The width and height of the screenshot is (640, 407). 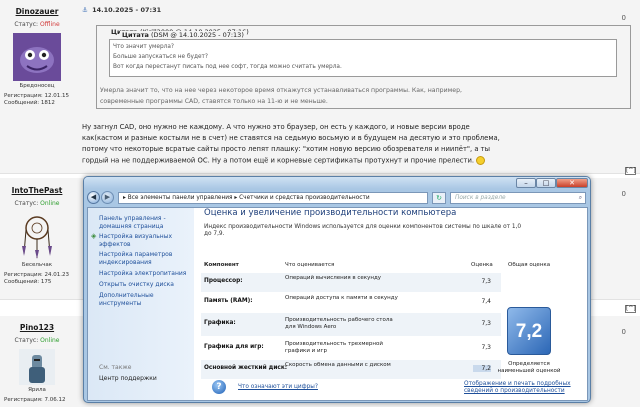 I want to click on task-link-action-center: Центр поддержки, so click(x=128, y=379).